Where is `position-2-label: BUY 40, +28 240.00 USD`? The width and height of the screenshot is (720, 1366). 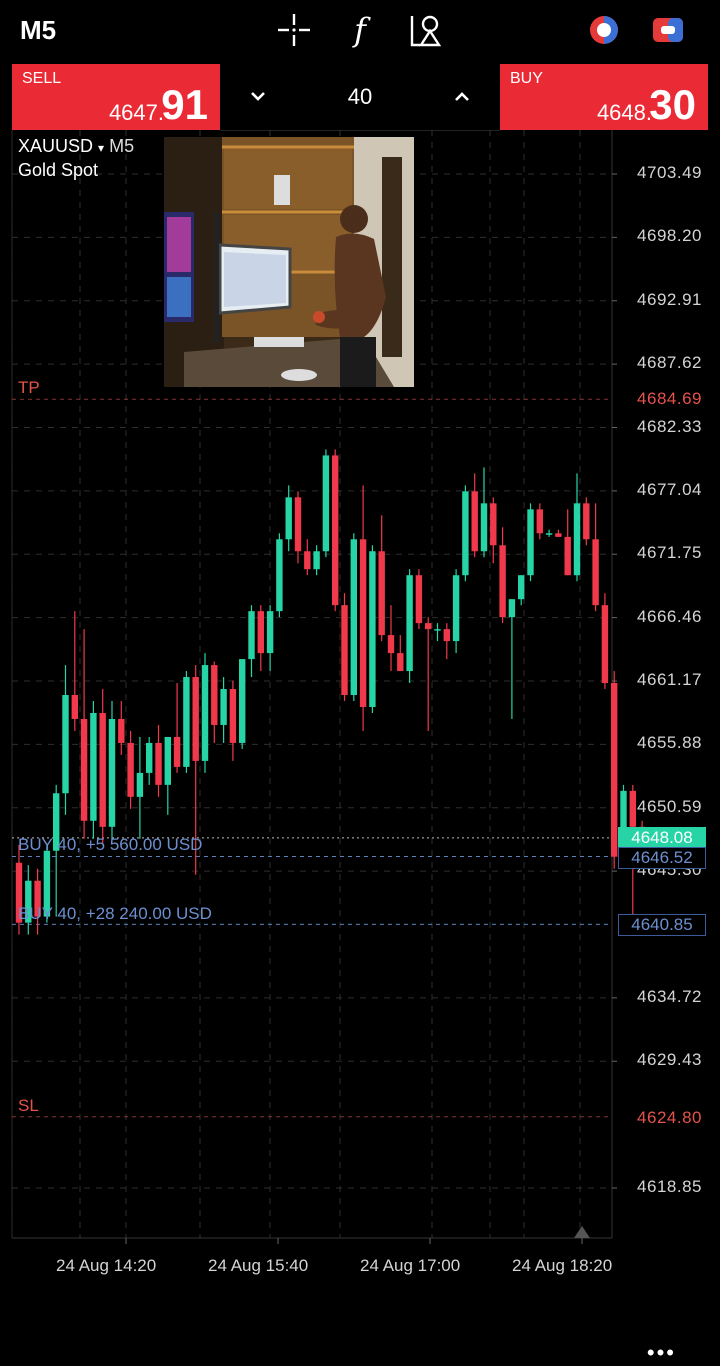
position-2-label: BUY 40, +28 240.00 USD is located at coordinates (115, 914).